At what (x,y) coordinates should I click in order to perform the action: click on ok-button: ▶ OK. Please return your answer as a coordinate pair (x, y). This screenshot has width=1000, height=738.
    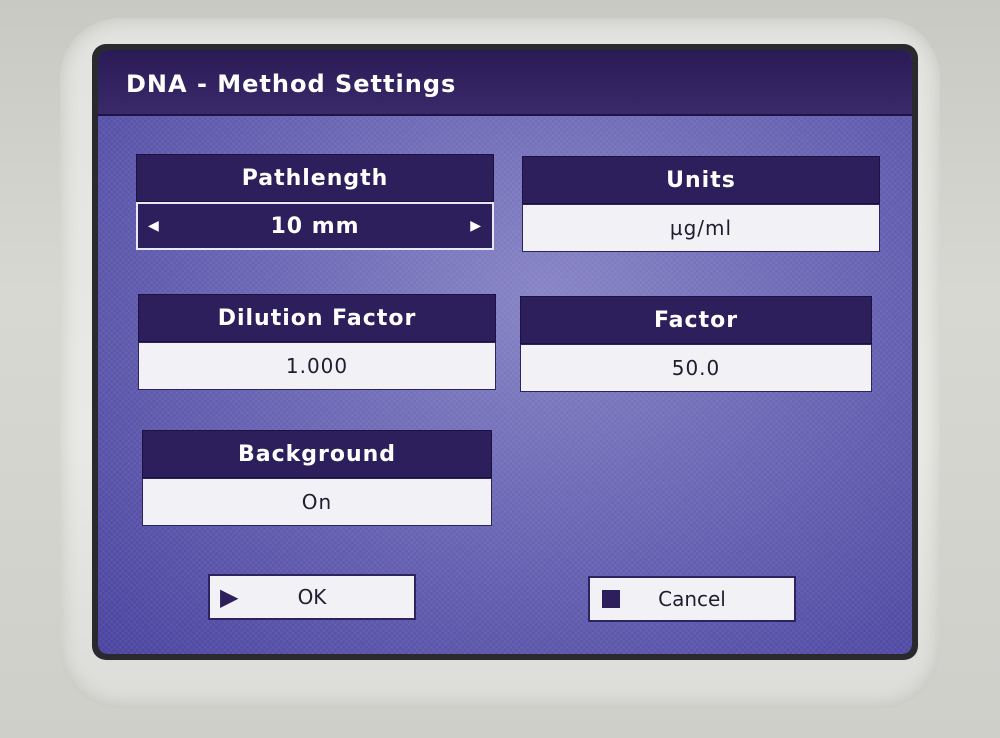
    Looking at the image, I should click on (312, 597).